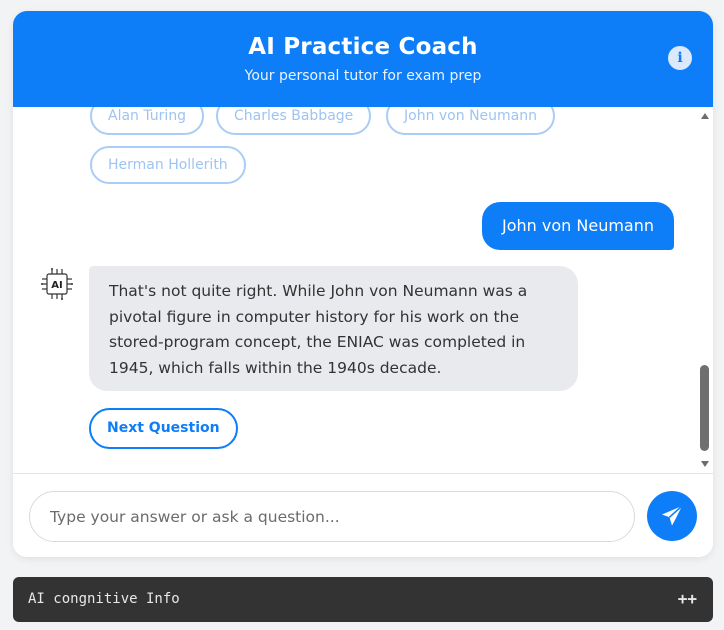  I want to click on page-subtitle: Your personal tutor for exam prep, so click(363, 76).